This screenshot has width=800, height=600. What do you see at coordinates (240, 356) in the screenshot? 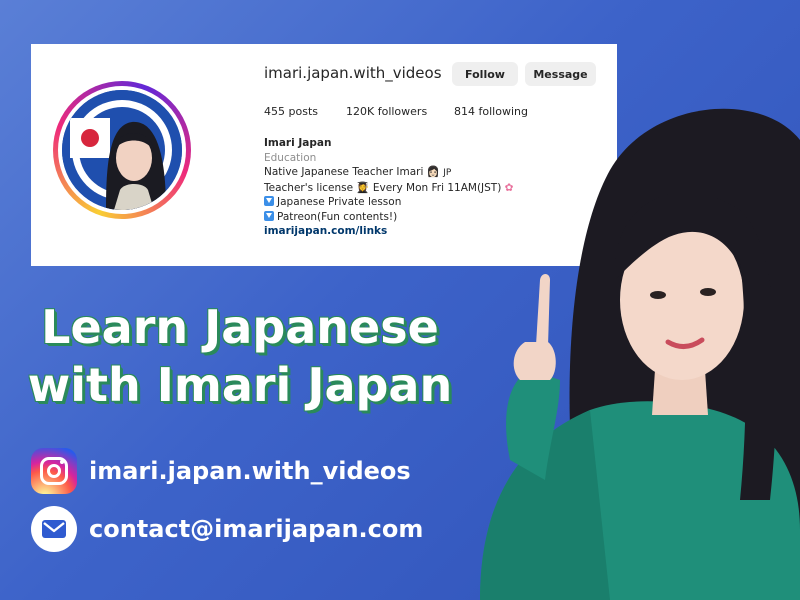
I see `headline: Learn Japanese with Imari Japan` at bounding box center [240, 356].